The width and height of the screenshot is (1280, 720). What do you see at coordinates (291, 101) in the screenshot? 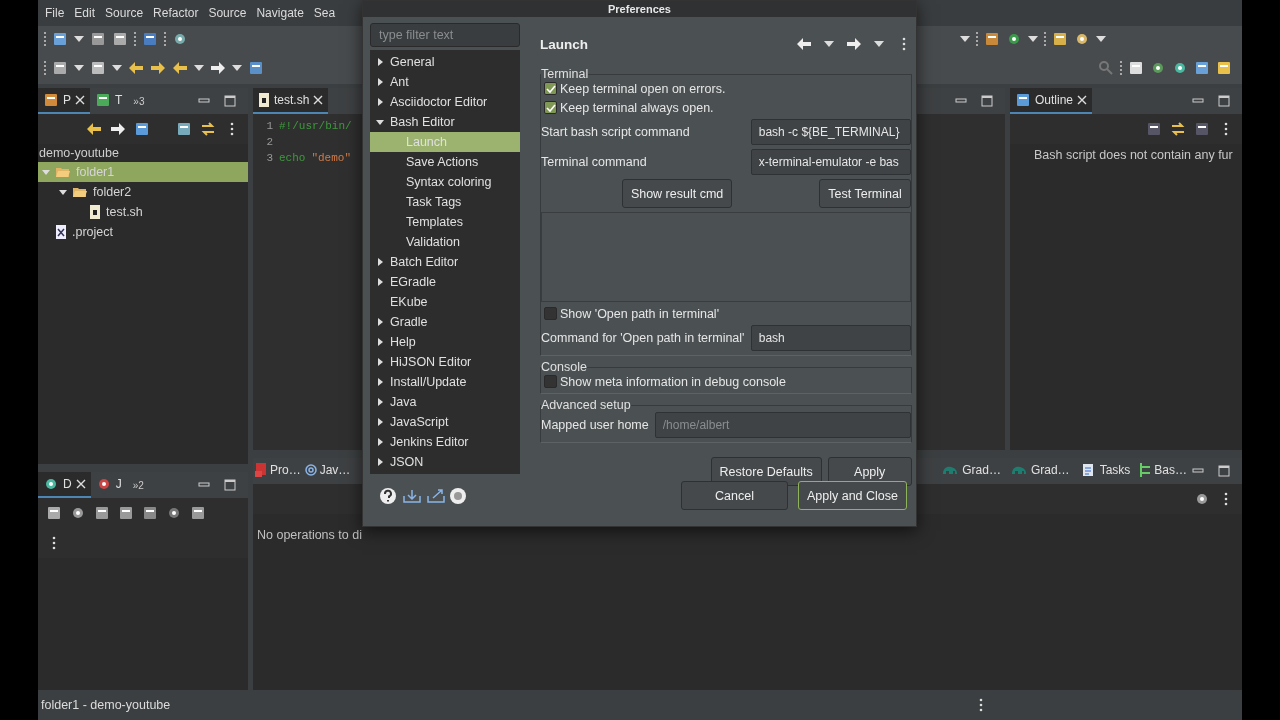
I see `editor-tab: test.sh` at bounding box center [291, 101].